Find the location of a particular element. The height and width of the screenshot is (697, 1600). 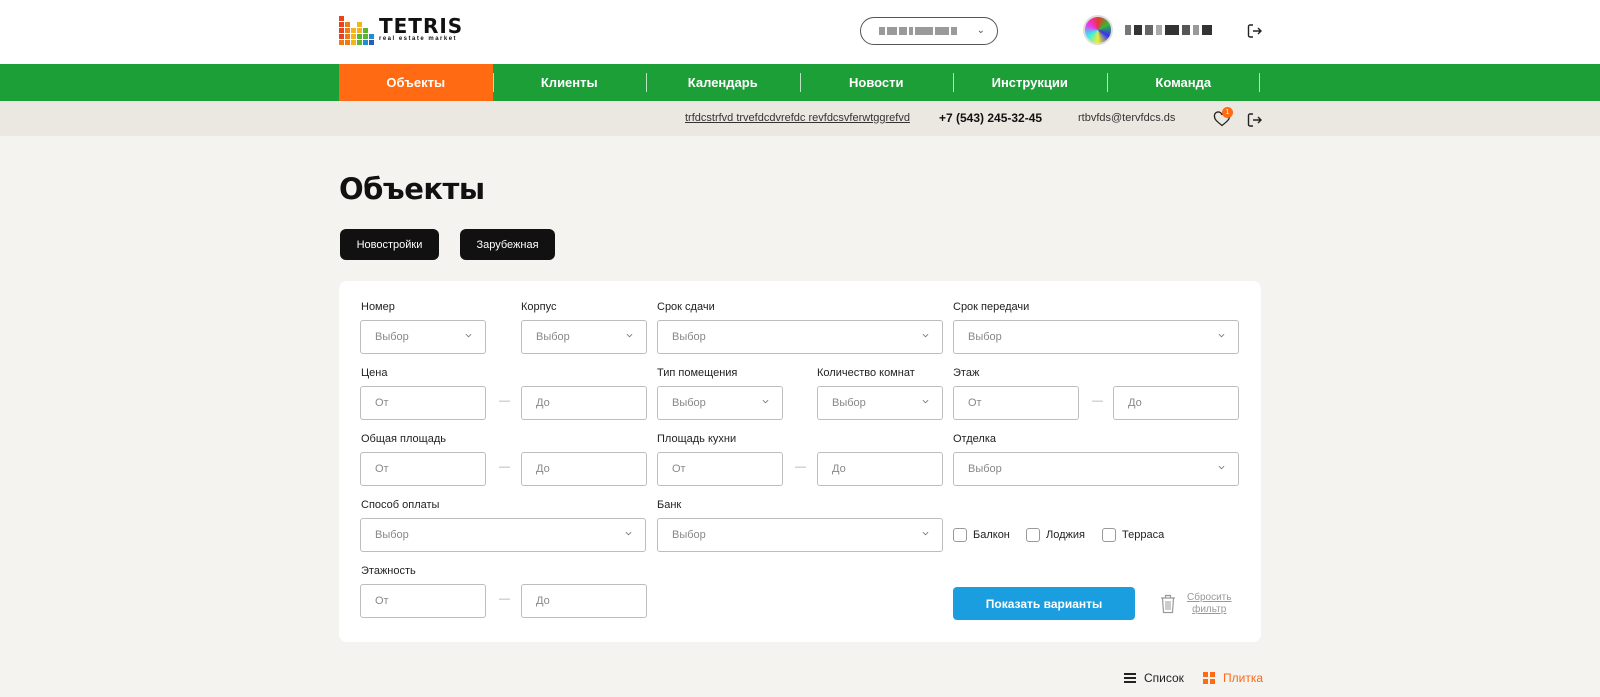

view-list-button: Список is located at coordinates (1154, 678).